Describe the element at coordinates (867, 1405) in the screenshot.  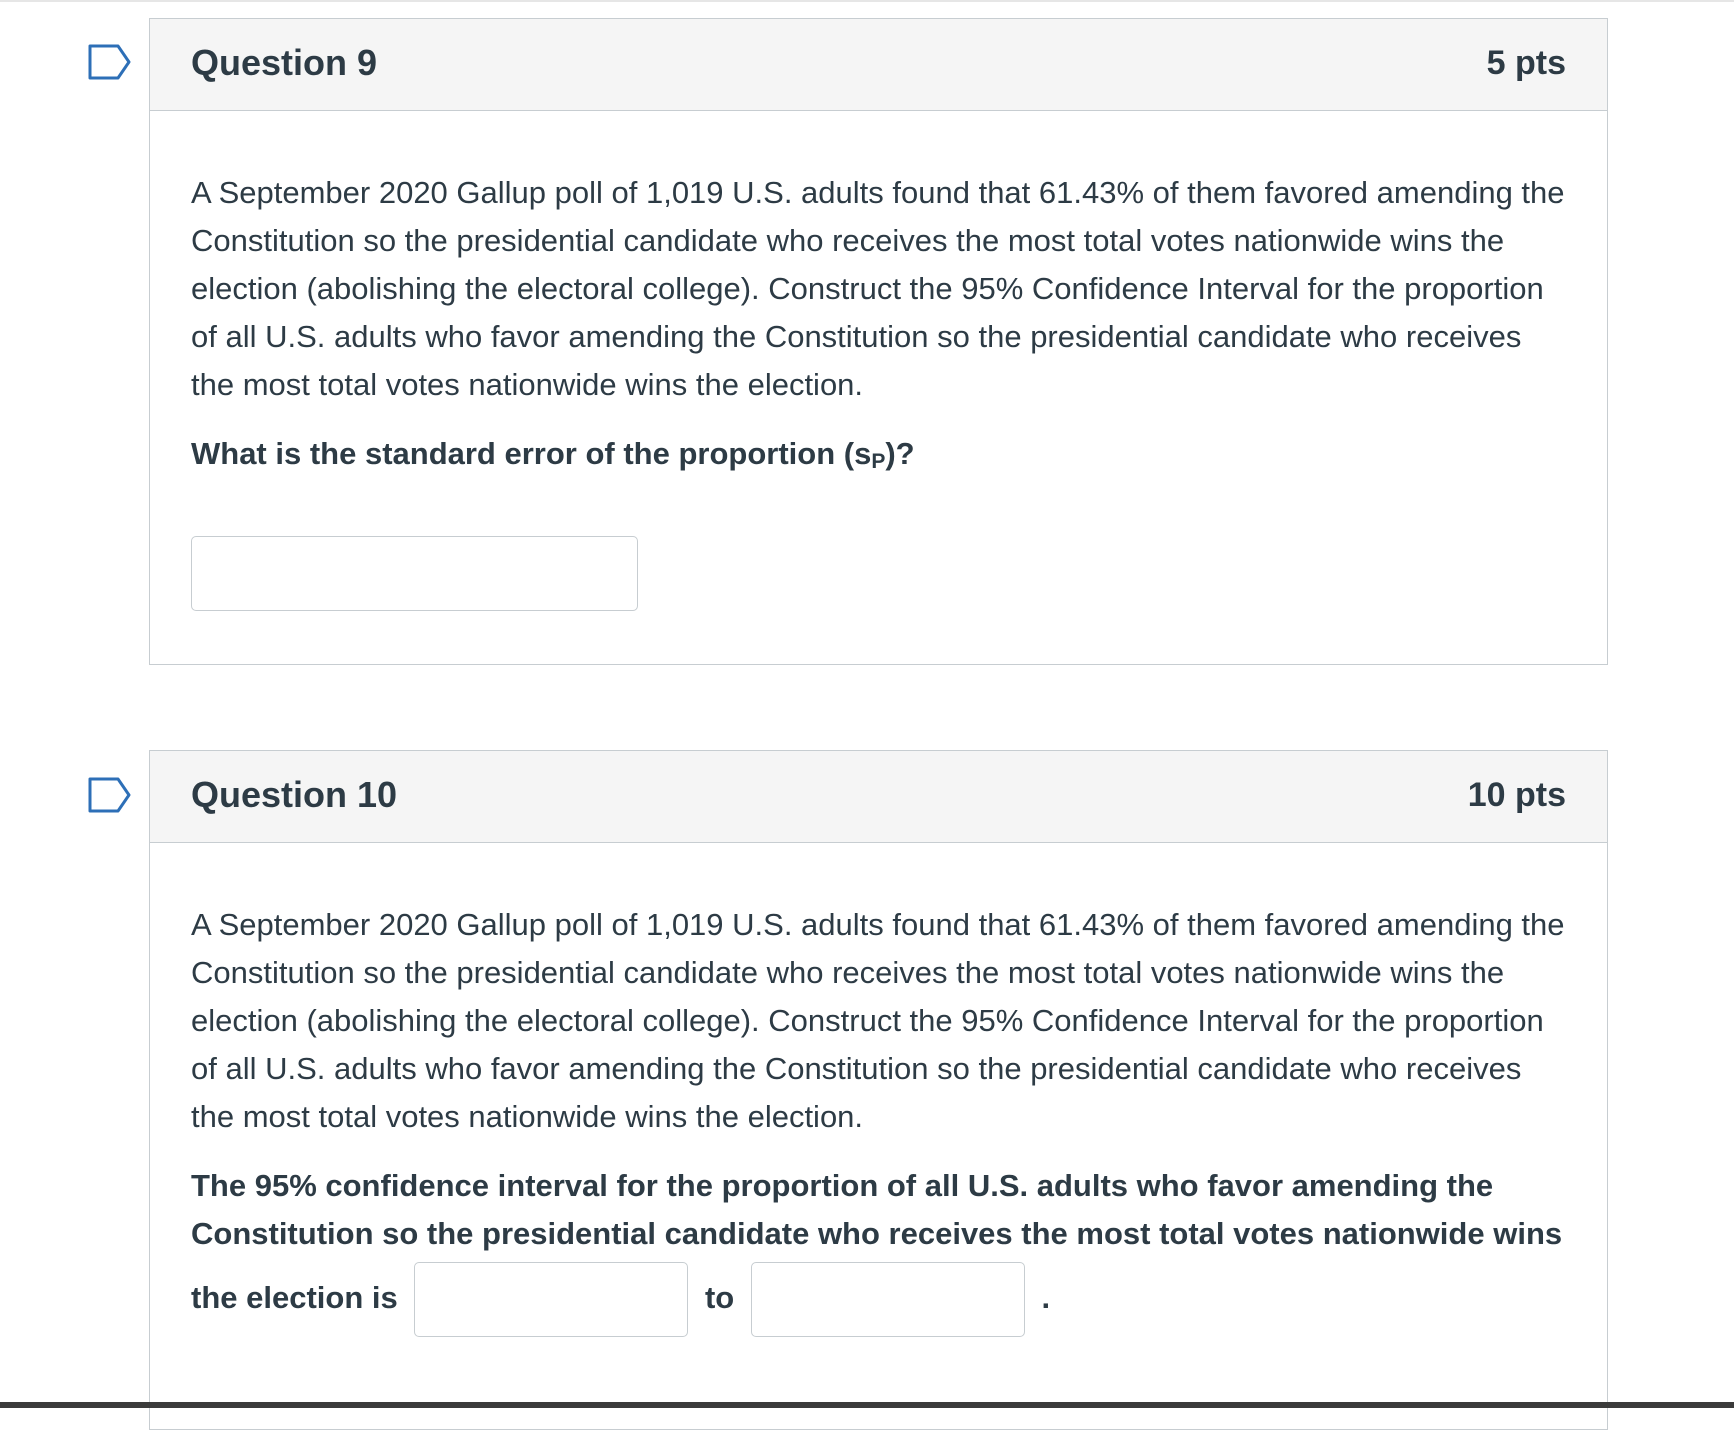
I see `bottom-edge-bar` at that location.